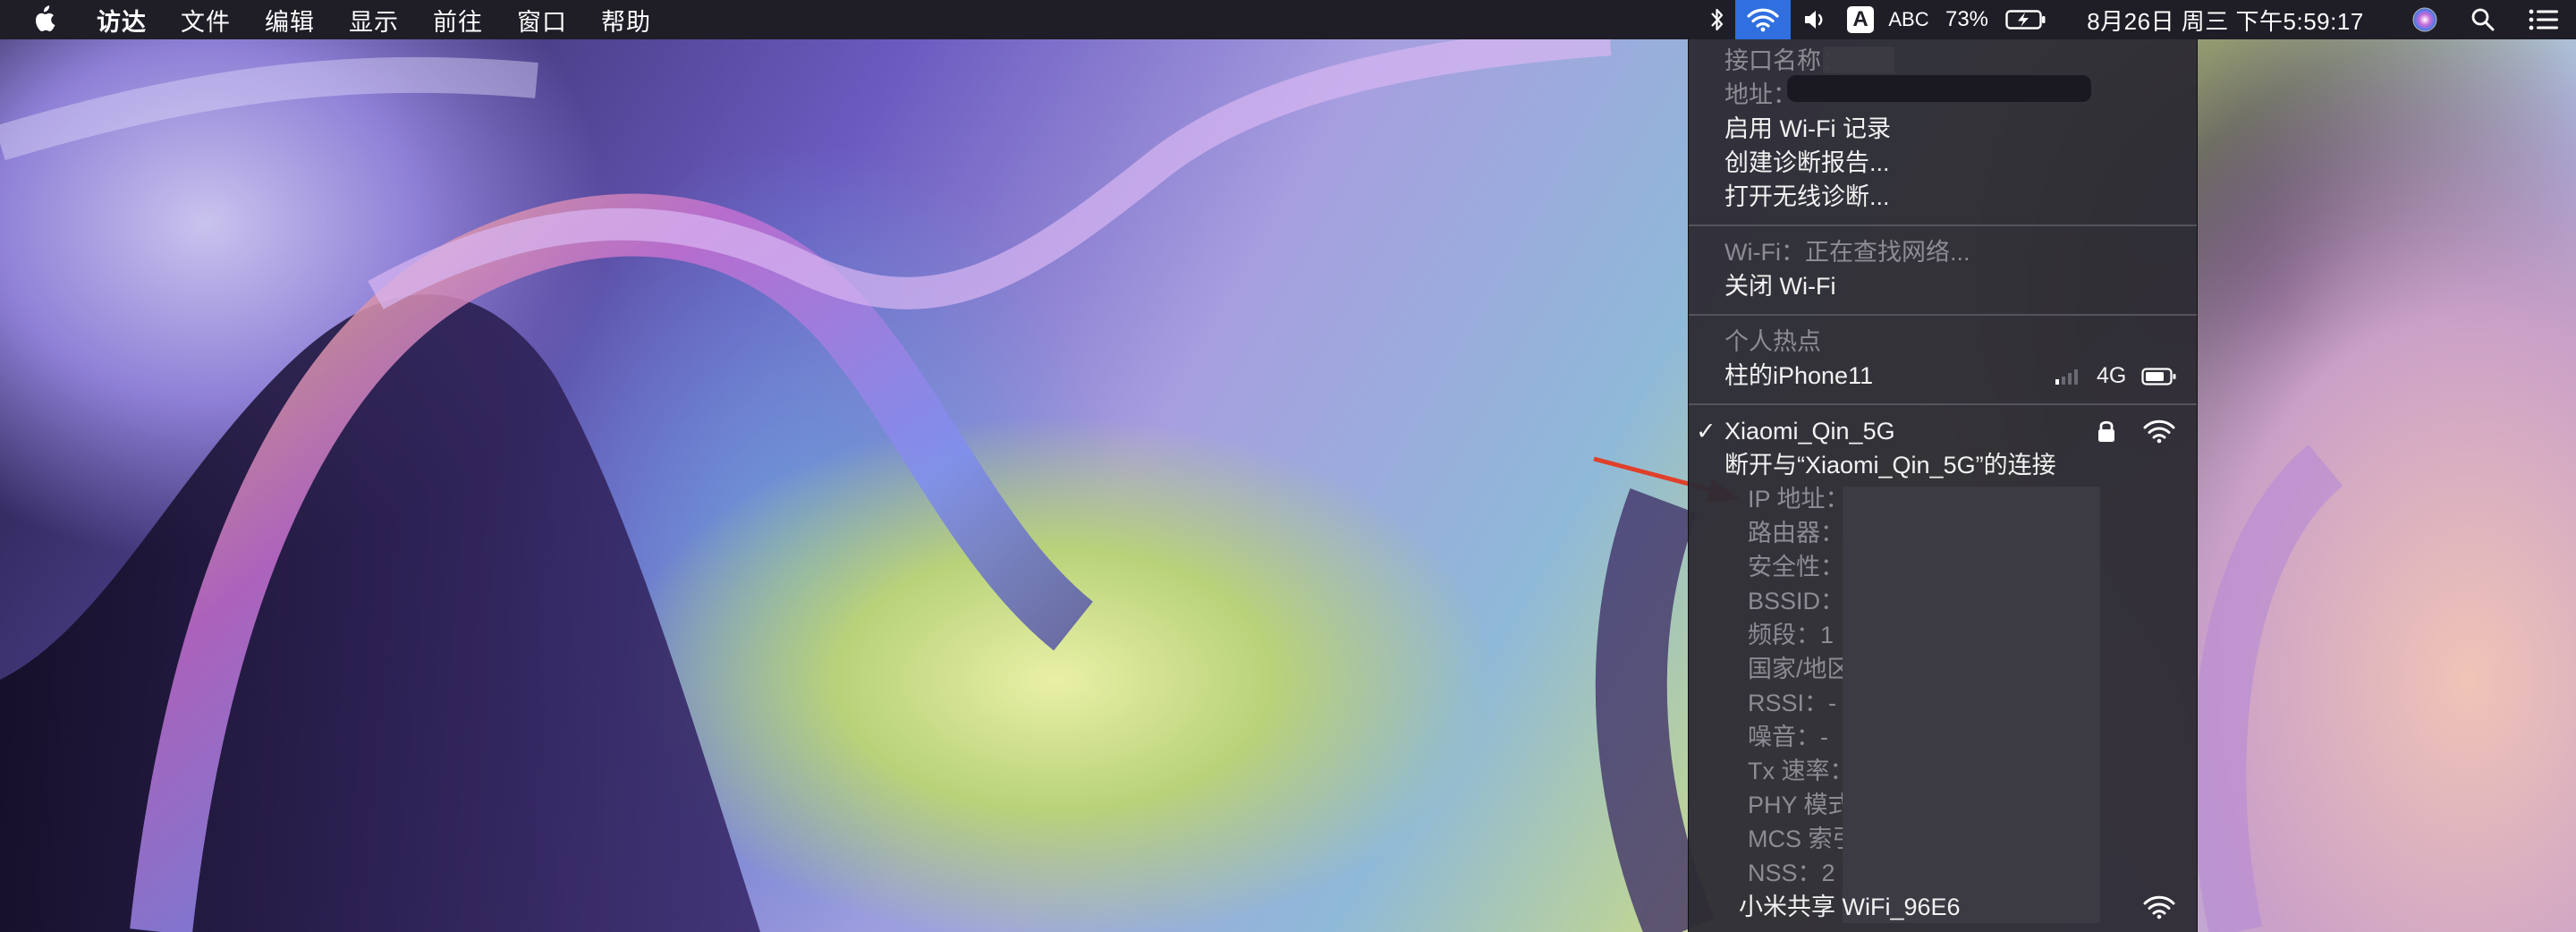 This screenshot has width=2576, height=932. Describe the element at coordinates (1971, 705) in the screenshot. I see `redacted-details` at that location.